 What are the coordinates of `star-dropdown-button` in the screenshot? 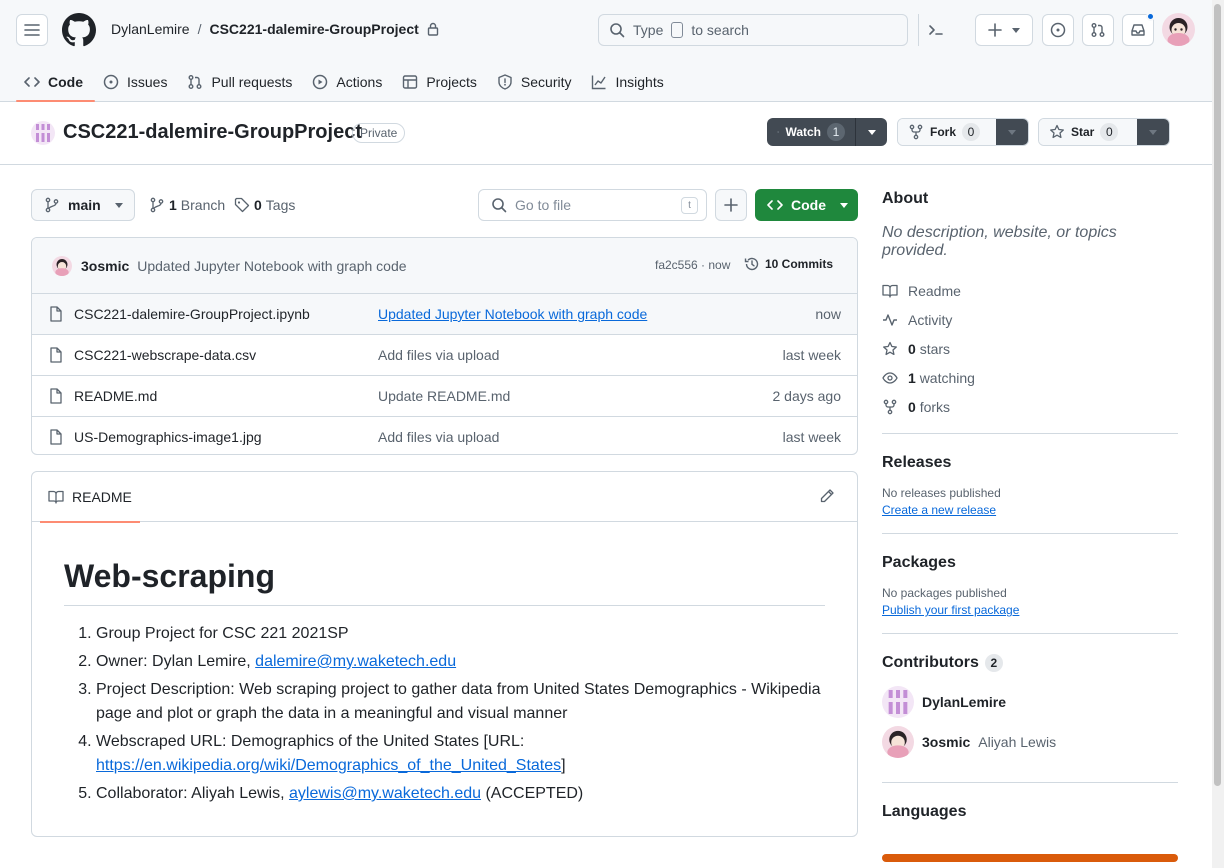 It's located at (1153, 132).